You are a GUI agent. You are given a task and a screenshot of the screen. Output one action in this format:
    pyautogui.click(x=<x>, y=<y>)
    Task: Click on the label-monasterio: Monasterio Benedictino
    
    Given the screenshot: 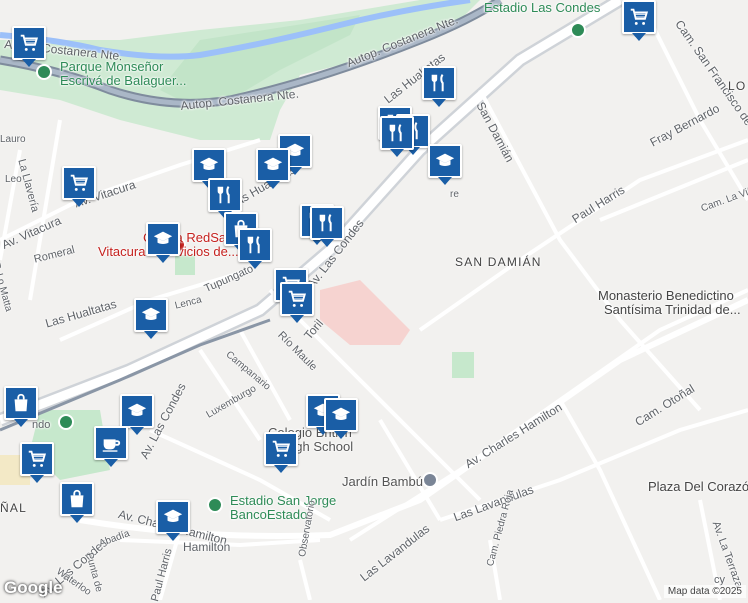 What is the action you would take?
    pyautogui.click(x=666, y=295)
    